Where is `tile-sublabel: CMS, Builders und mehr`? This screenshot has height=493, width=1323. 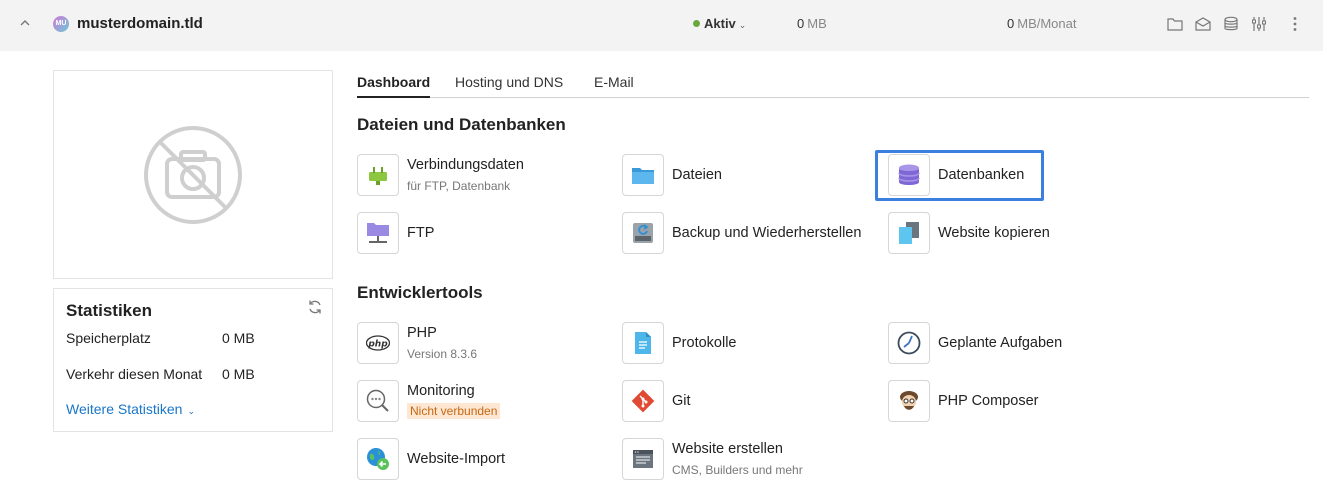 tile-sublabel: CMS, Builders und mehr is located at coordinates (737, 470).